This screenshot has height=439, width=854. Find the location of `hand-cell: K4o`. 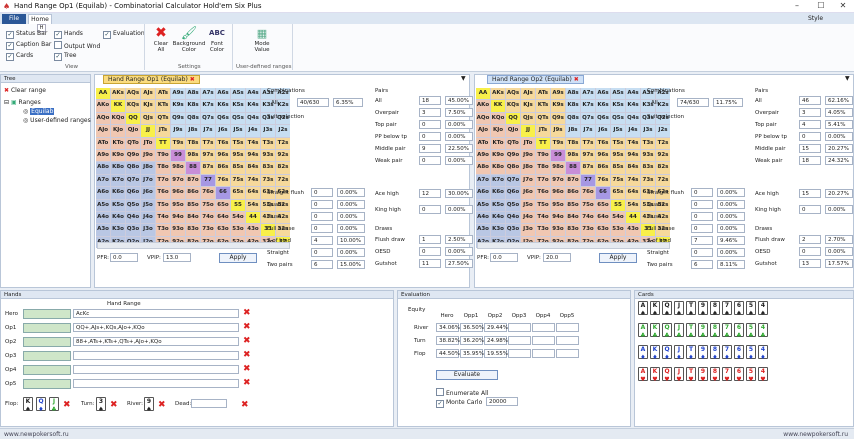

hand-cell: K4o is located at coordinates (498, 217).